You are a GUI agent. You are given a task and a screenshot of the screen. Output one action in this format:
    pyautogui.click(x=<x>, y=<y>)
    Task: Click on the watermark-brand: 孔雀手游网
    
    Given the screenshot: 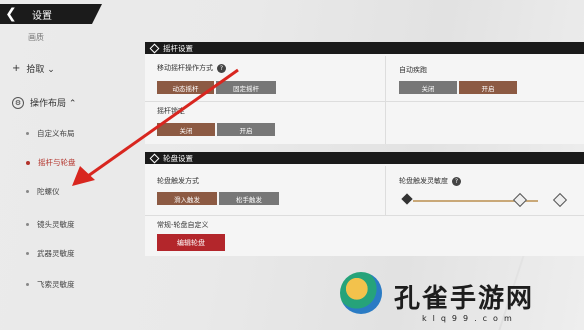 What is the action you would take?
    pyautogui.click(x=464, y=299)
    